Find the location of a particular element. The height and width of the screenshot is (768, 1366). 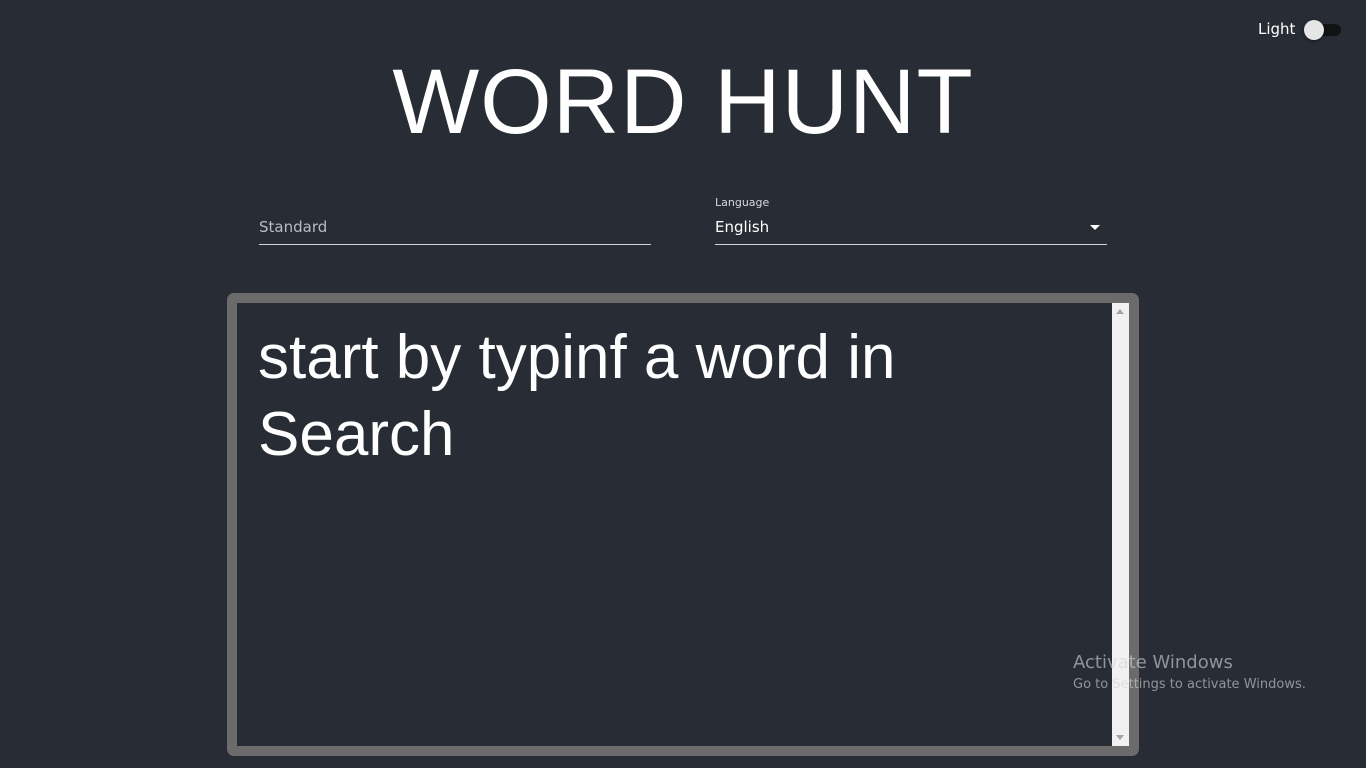

theme-switch-thumb is located at coordinates (1314, 30).